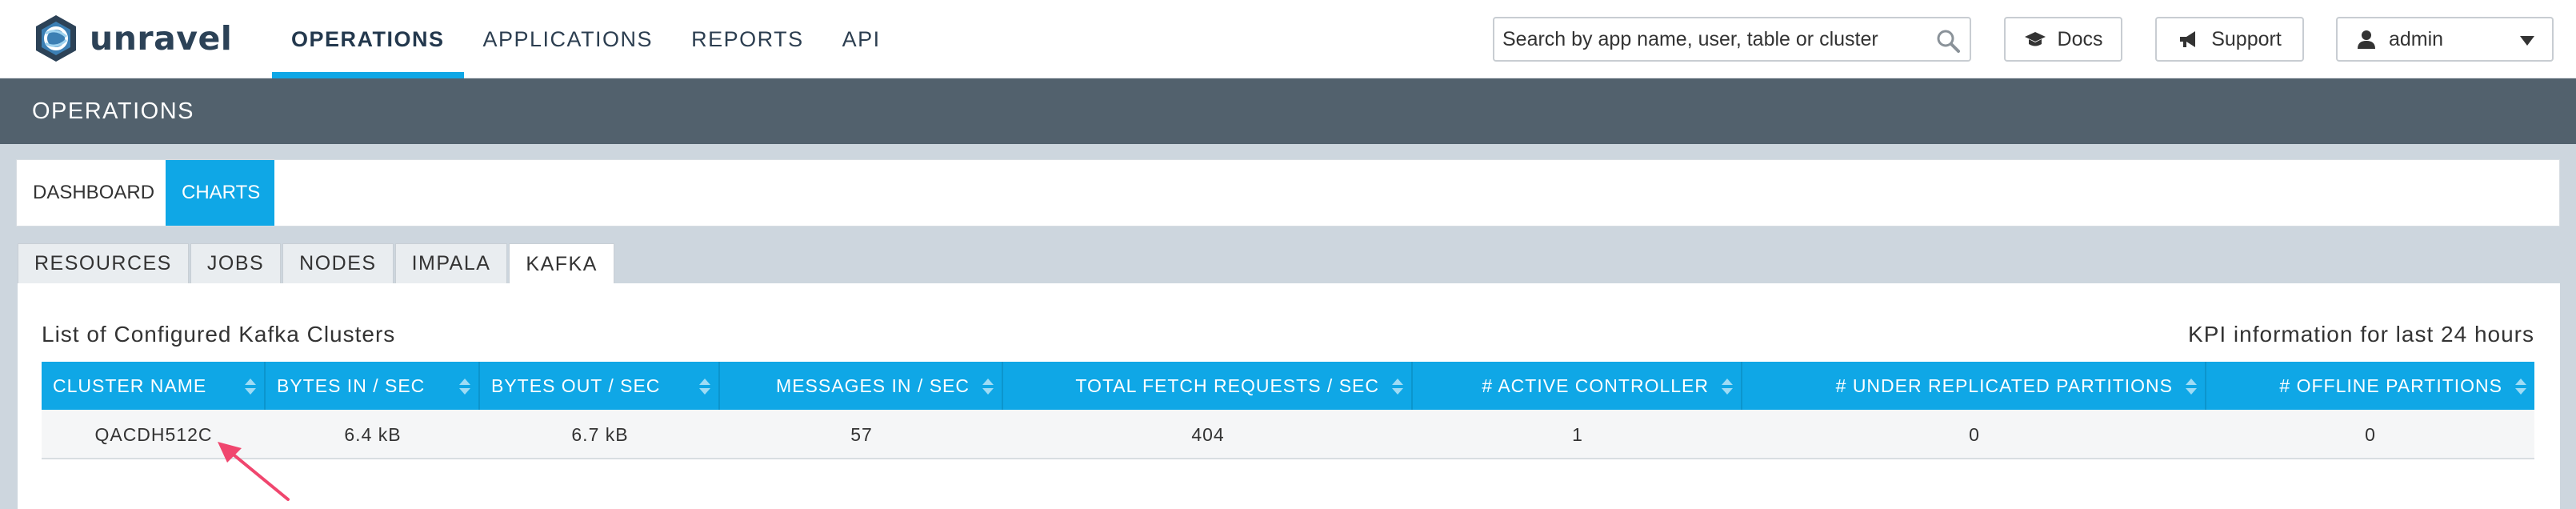 The image size is (2576, 509). What do you see at coordinates (600, 434) in the screenshot?
I see `cell-bytes-out: 6.7 kB` at bounding box center [600, 434].